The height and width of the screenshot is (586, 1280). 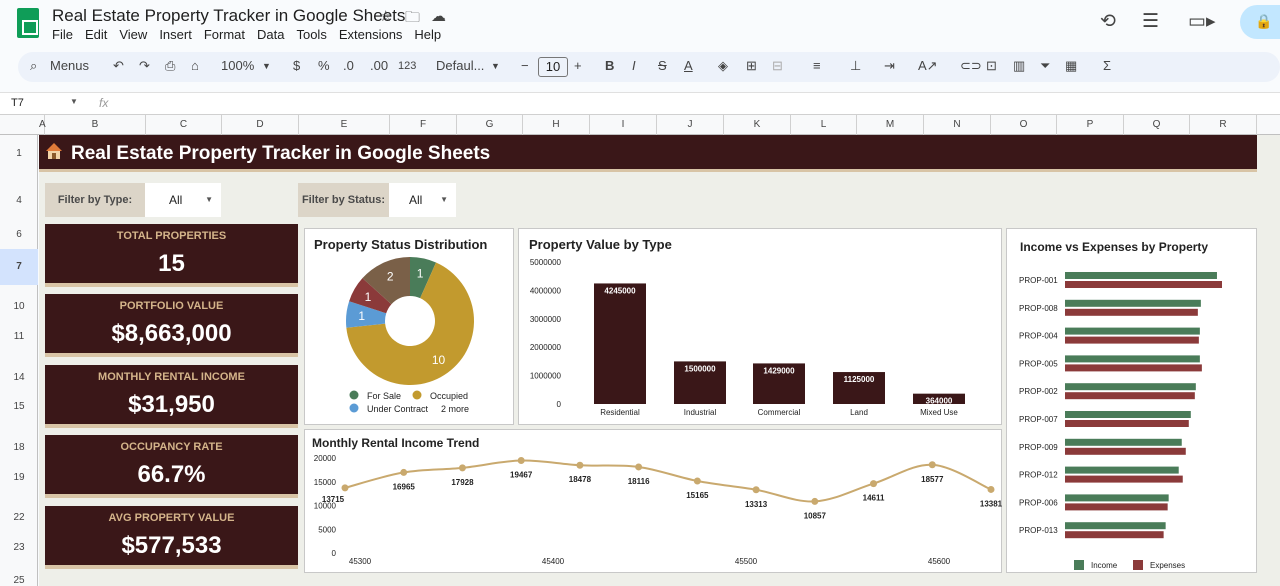 I want to click on column-header: K, so click(x=757, y=125).